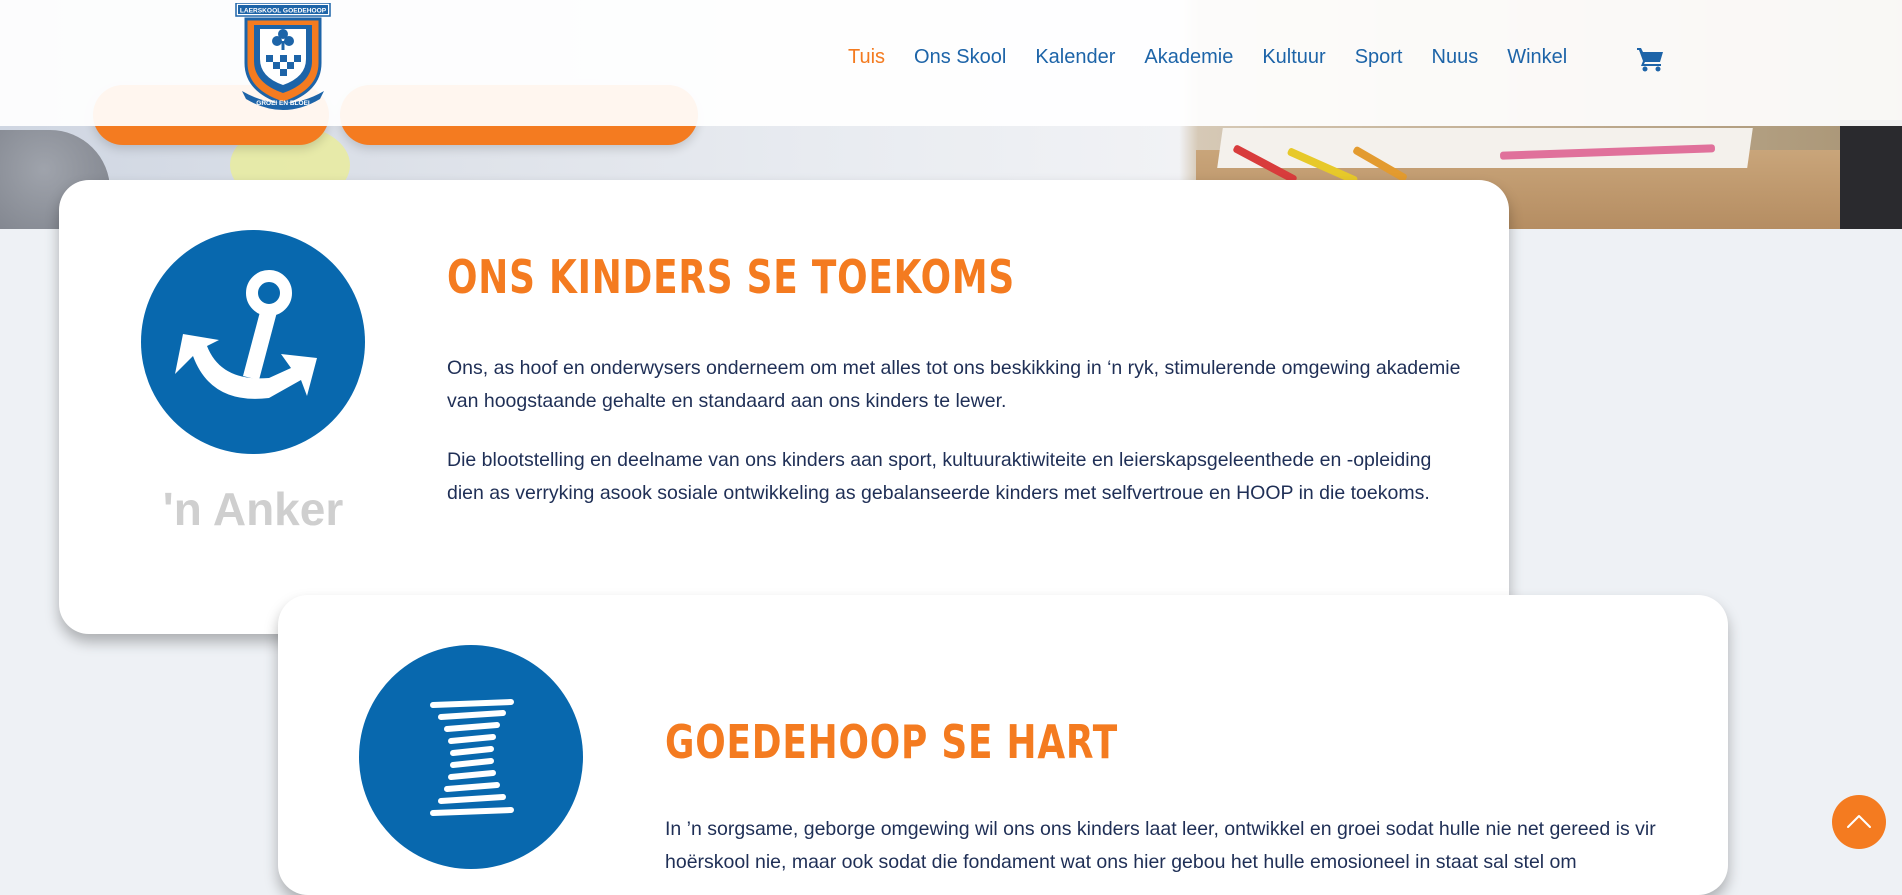 This screenshot has width=1902, height=895. What do you see at coordinates (253, 509) in the screenshot?
I see `card-label: 'n Anker` at bounding box center [253, 509].